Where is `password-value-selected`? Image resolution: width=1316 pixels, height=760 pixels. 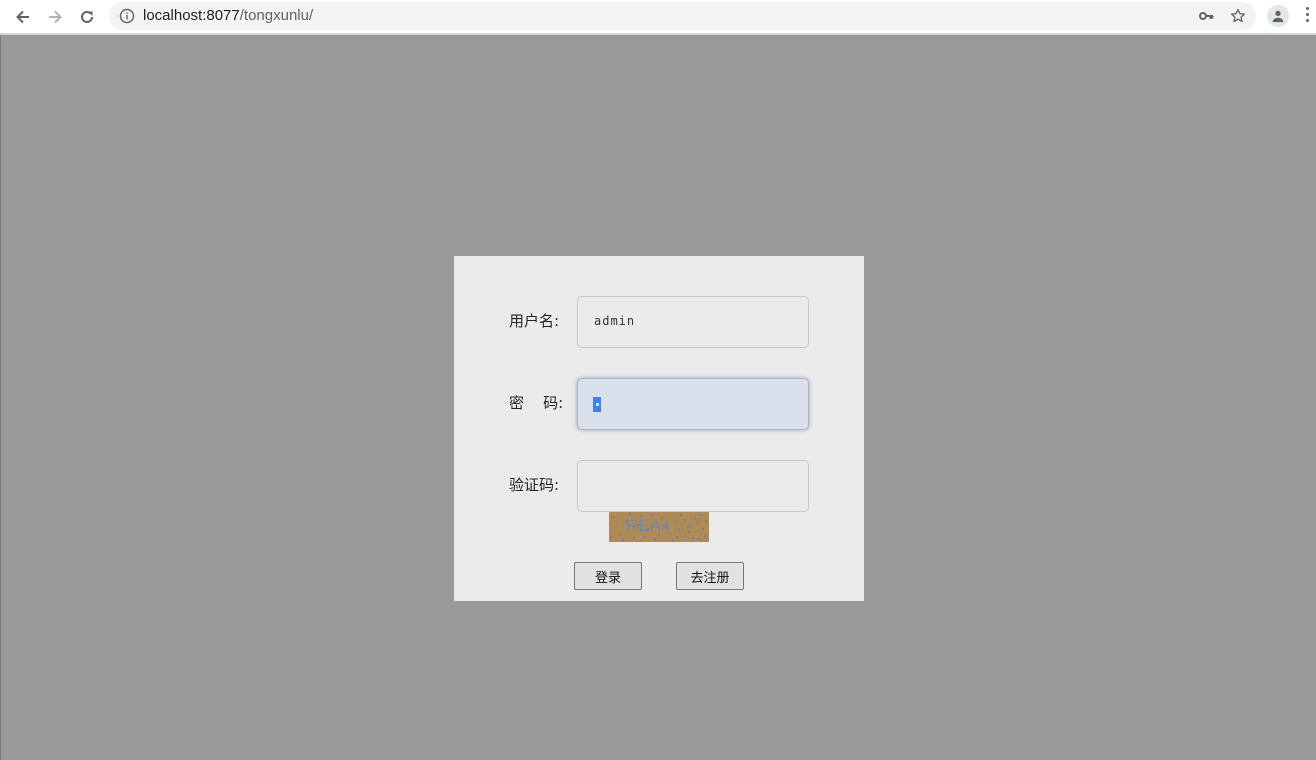 password-value-selected is located at coordinates (597, 404).